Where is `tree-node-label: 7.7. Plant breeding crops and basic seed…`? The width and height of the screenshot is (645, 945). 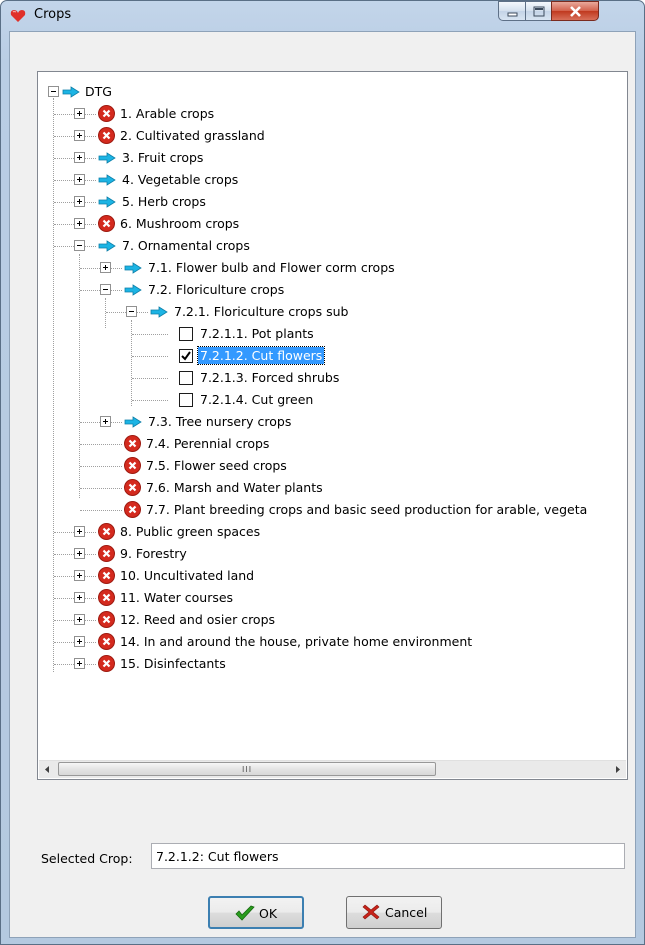 tree-node-label: 7.7. Plant breeding crops and basic seed… is located at coordinates (367, 509).